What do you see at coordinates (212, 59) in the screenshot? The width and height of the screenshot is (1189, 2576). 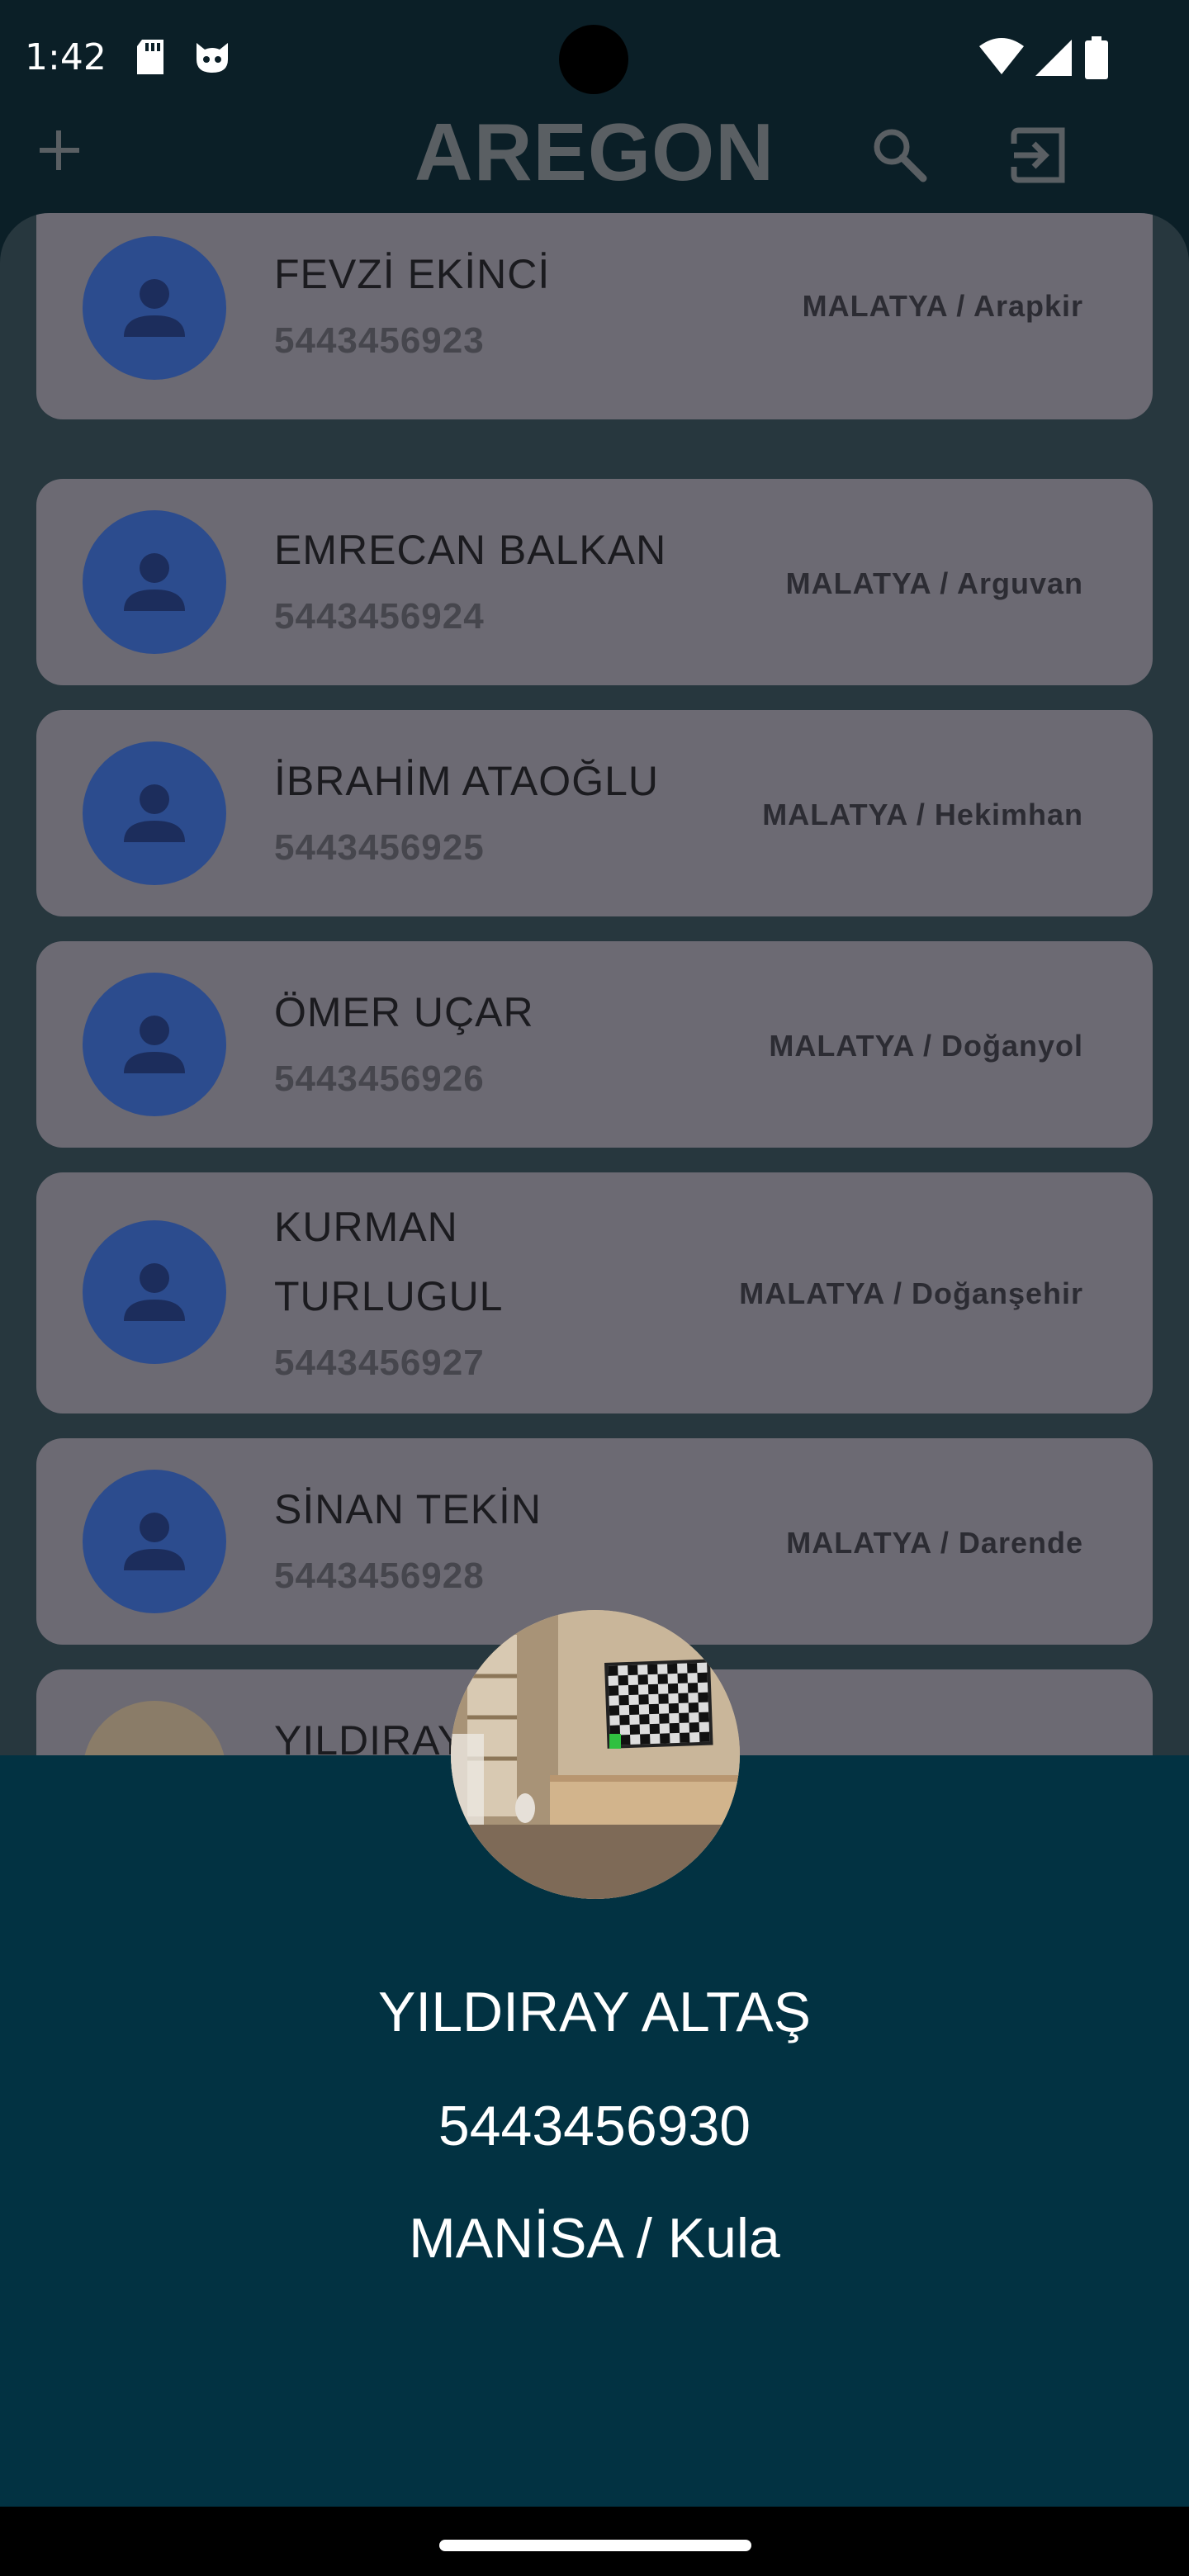 I see `cat-face-icon` at bounding box center [212, 59].